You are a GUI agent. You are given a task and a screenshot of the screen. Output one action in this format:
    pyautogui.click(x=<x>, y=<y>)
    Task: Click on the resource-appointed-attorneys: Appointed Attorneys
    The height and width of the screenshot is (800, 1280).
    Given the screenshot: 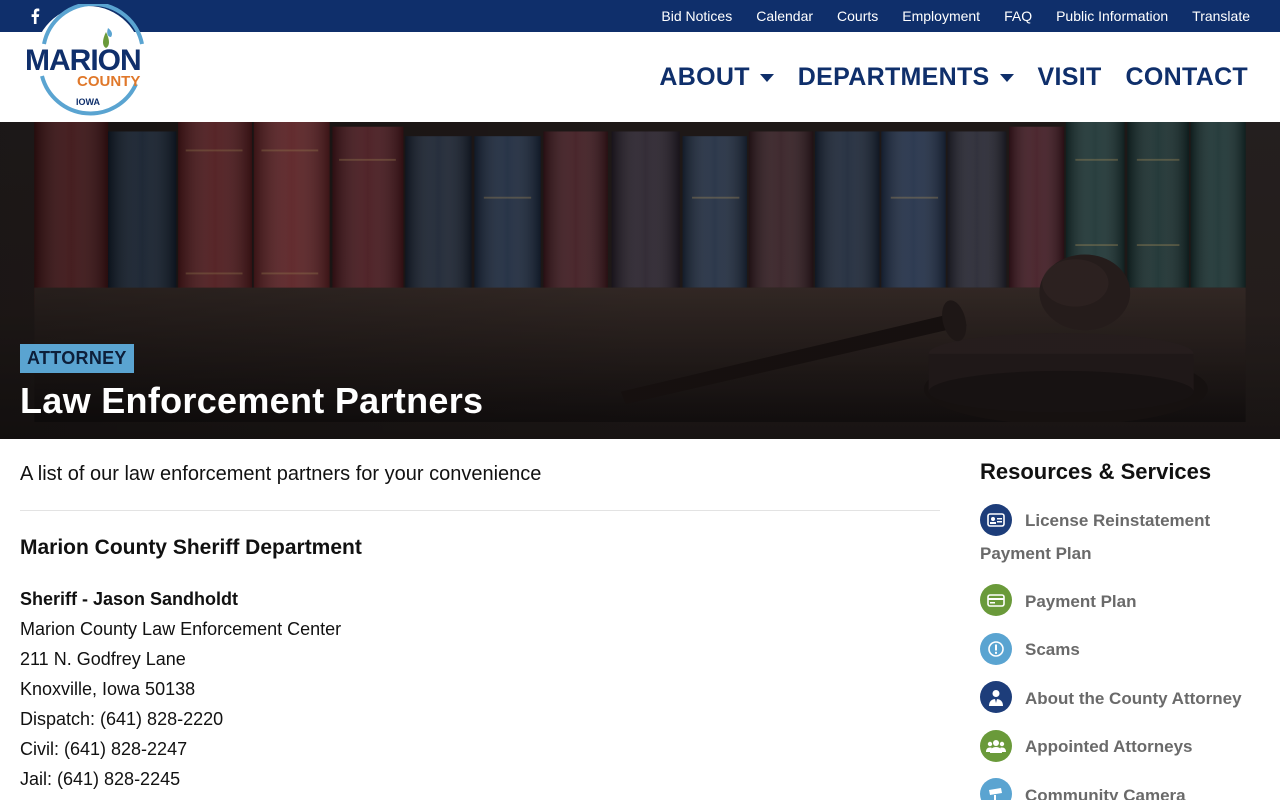 What is the action you would take?
    pyautogui.click(x=1125, y=746)
    